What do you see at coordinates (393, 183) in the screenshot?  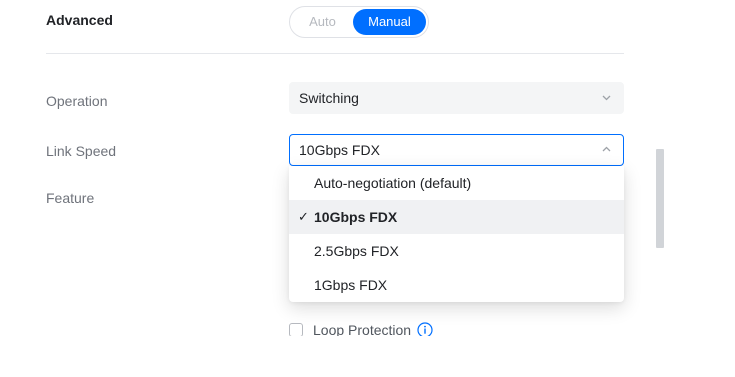 I see `option-label: Auto-negotiation (default)` at bounding box center [393, 183].